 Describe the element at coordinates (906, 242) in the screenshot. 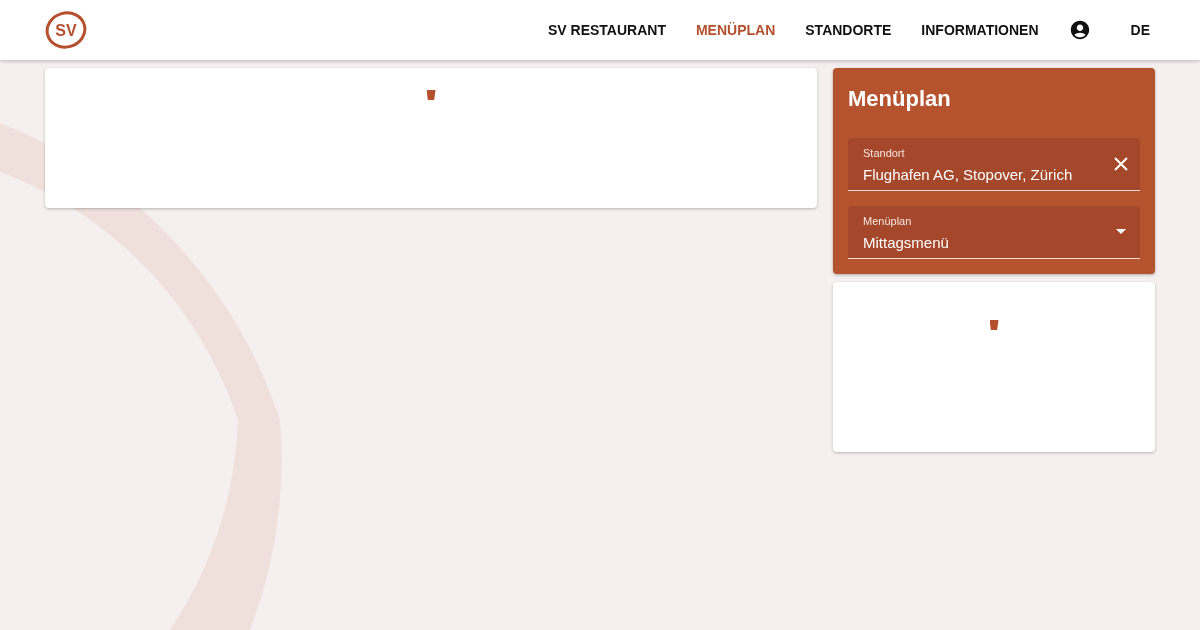

I see `field-value: Mittagsmenü` at that location.